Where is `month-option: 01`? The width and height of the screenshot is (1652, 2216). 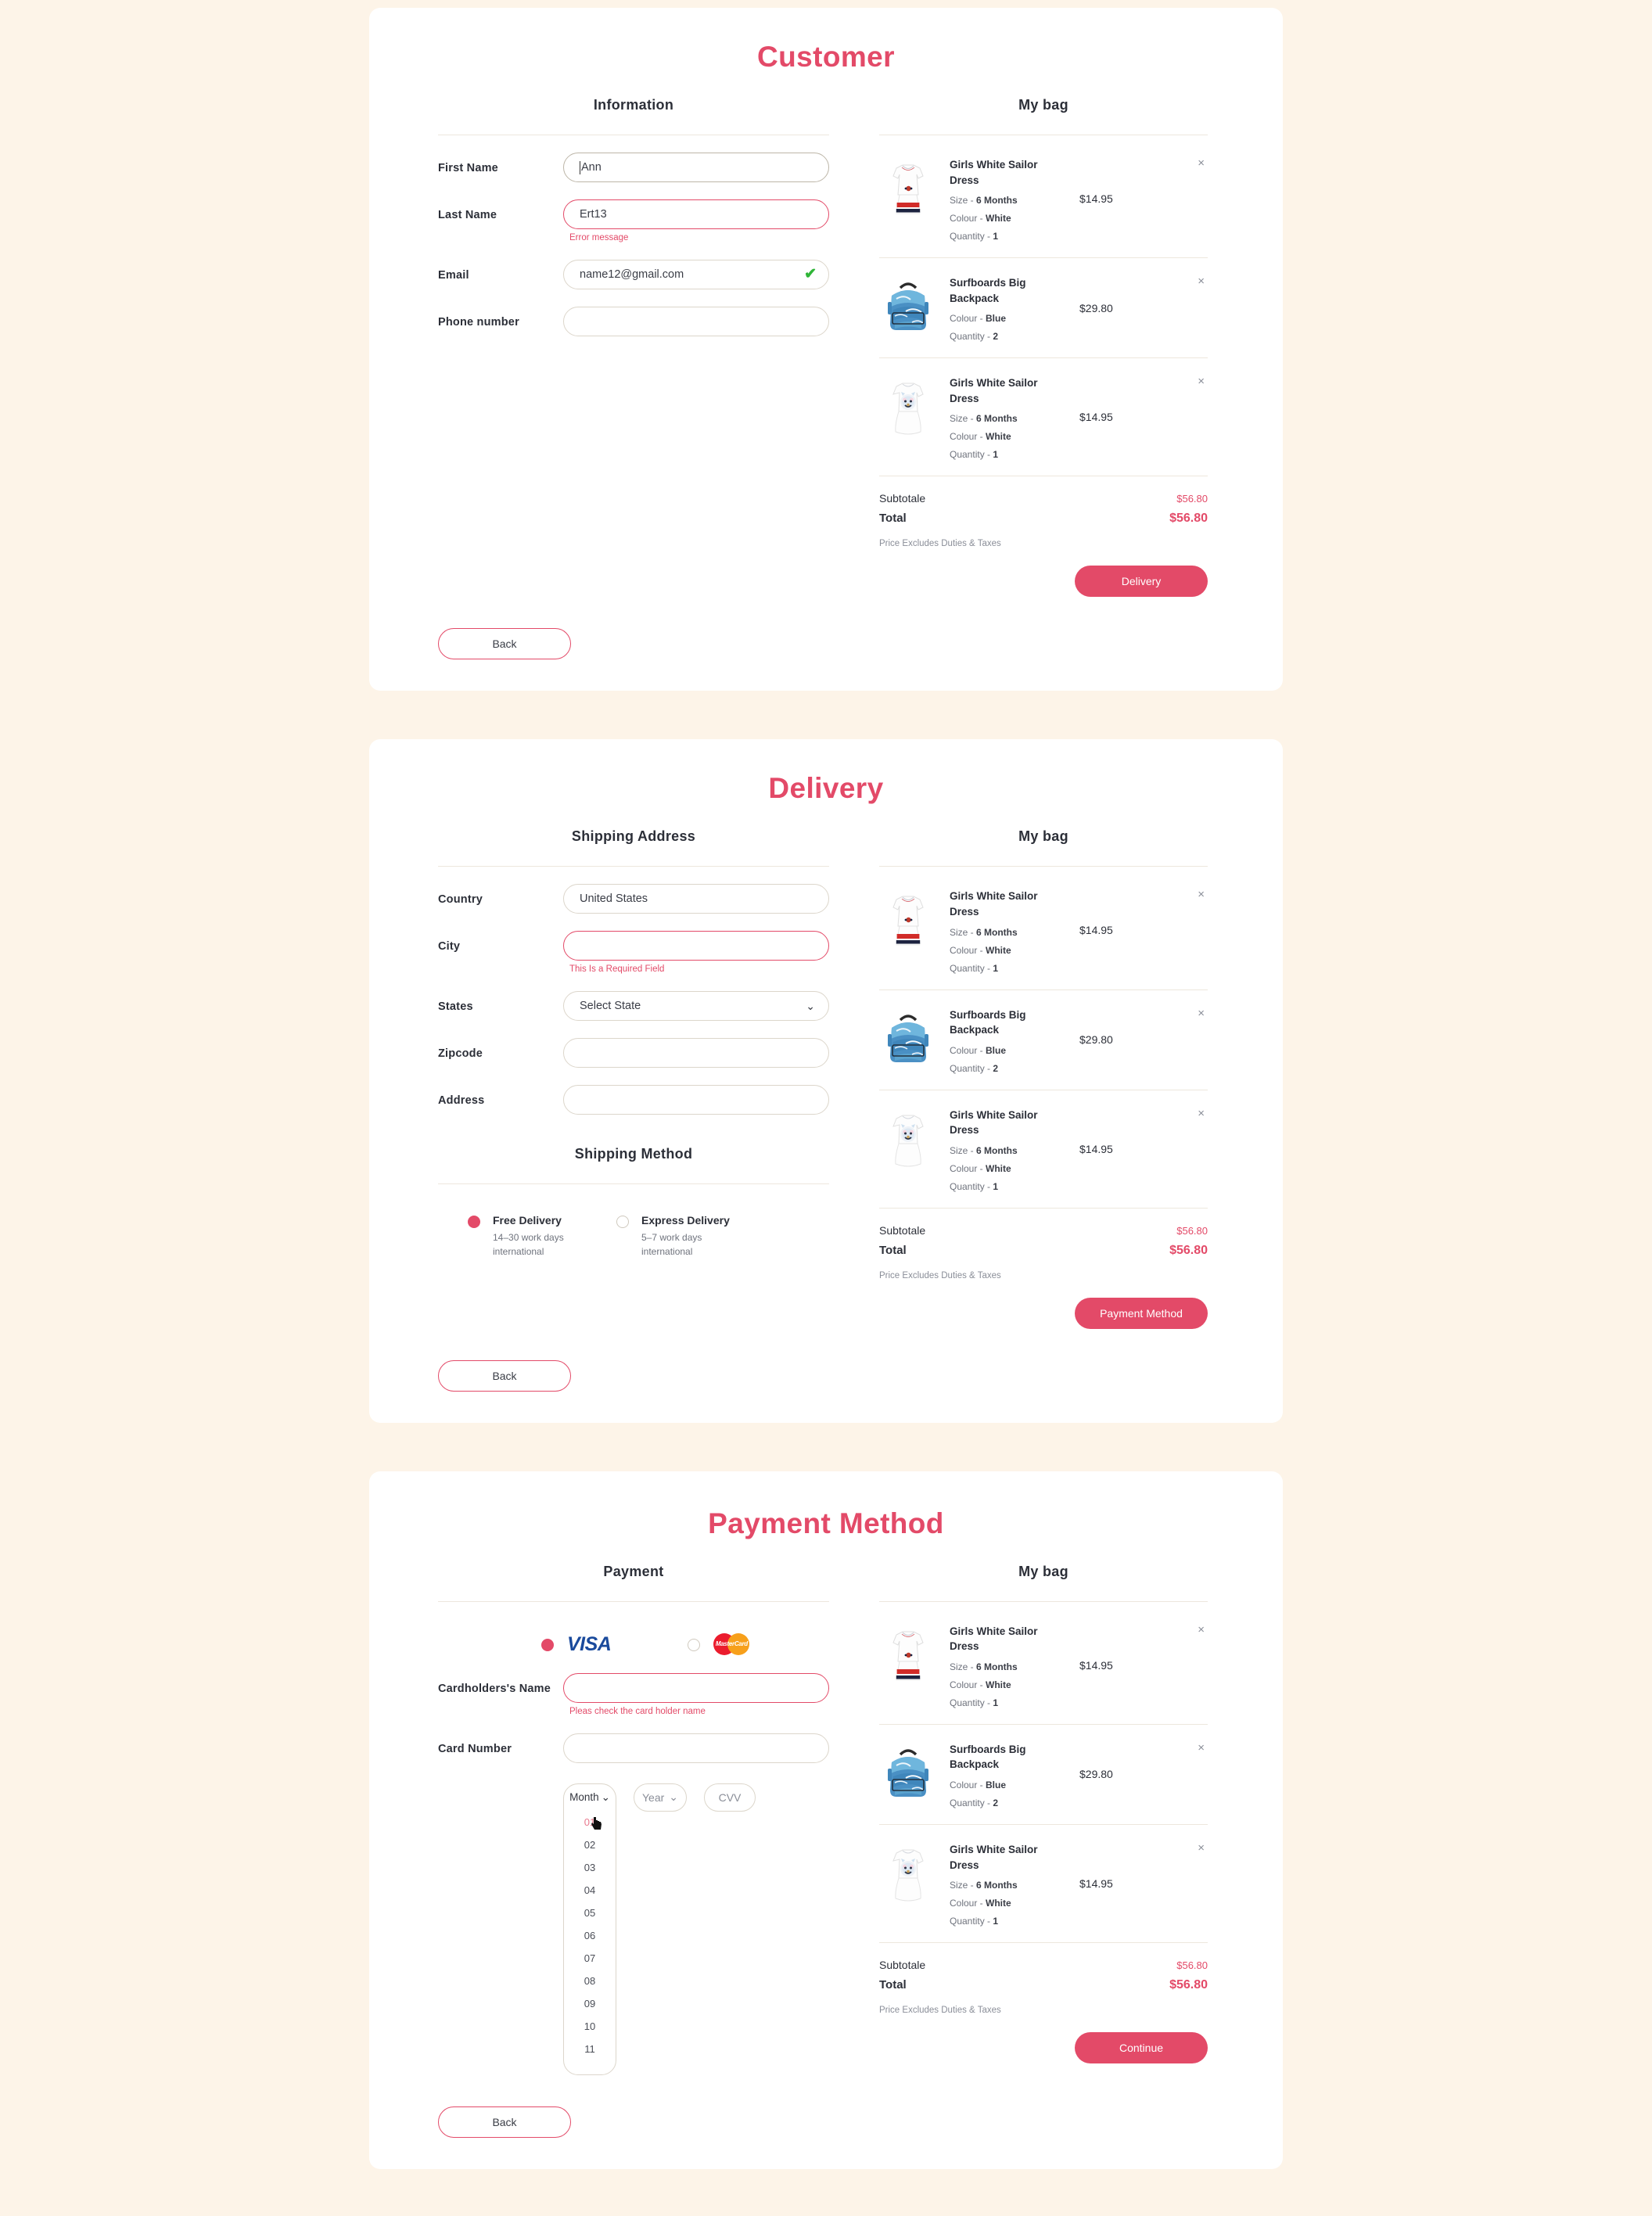
month-option: 01 is located at coordinates (590, 1822).